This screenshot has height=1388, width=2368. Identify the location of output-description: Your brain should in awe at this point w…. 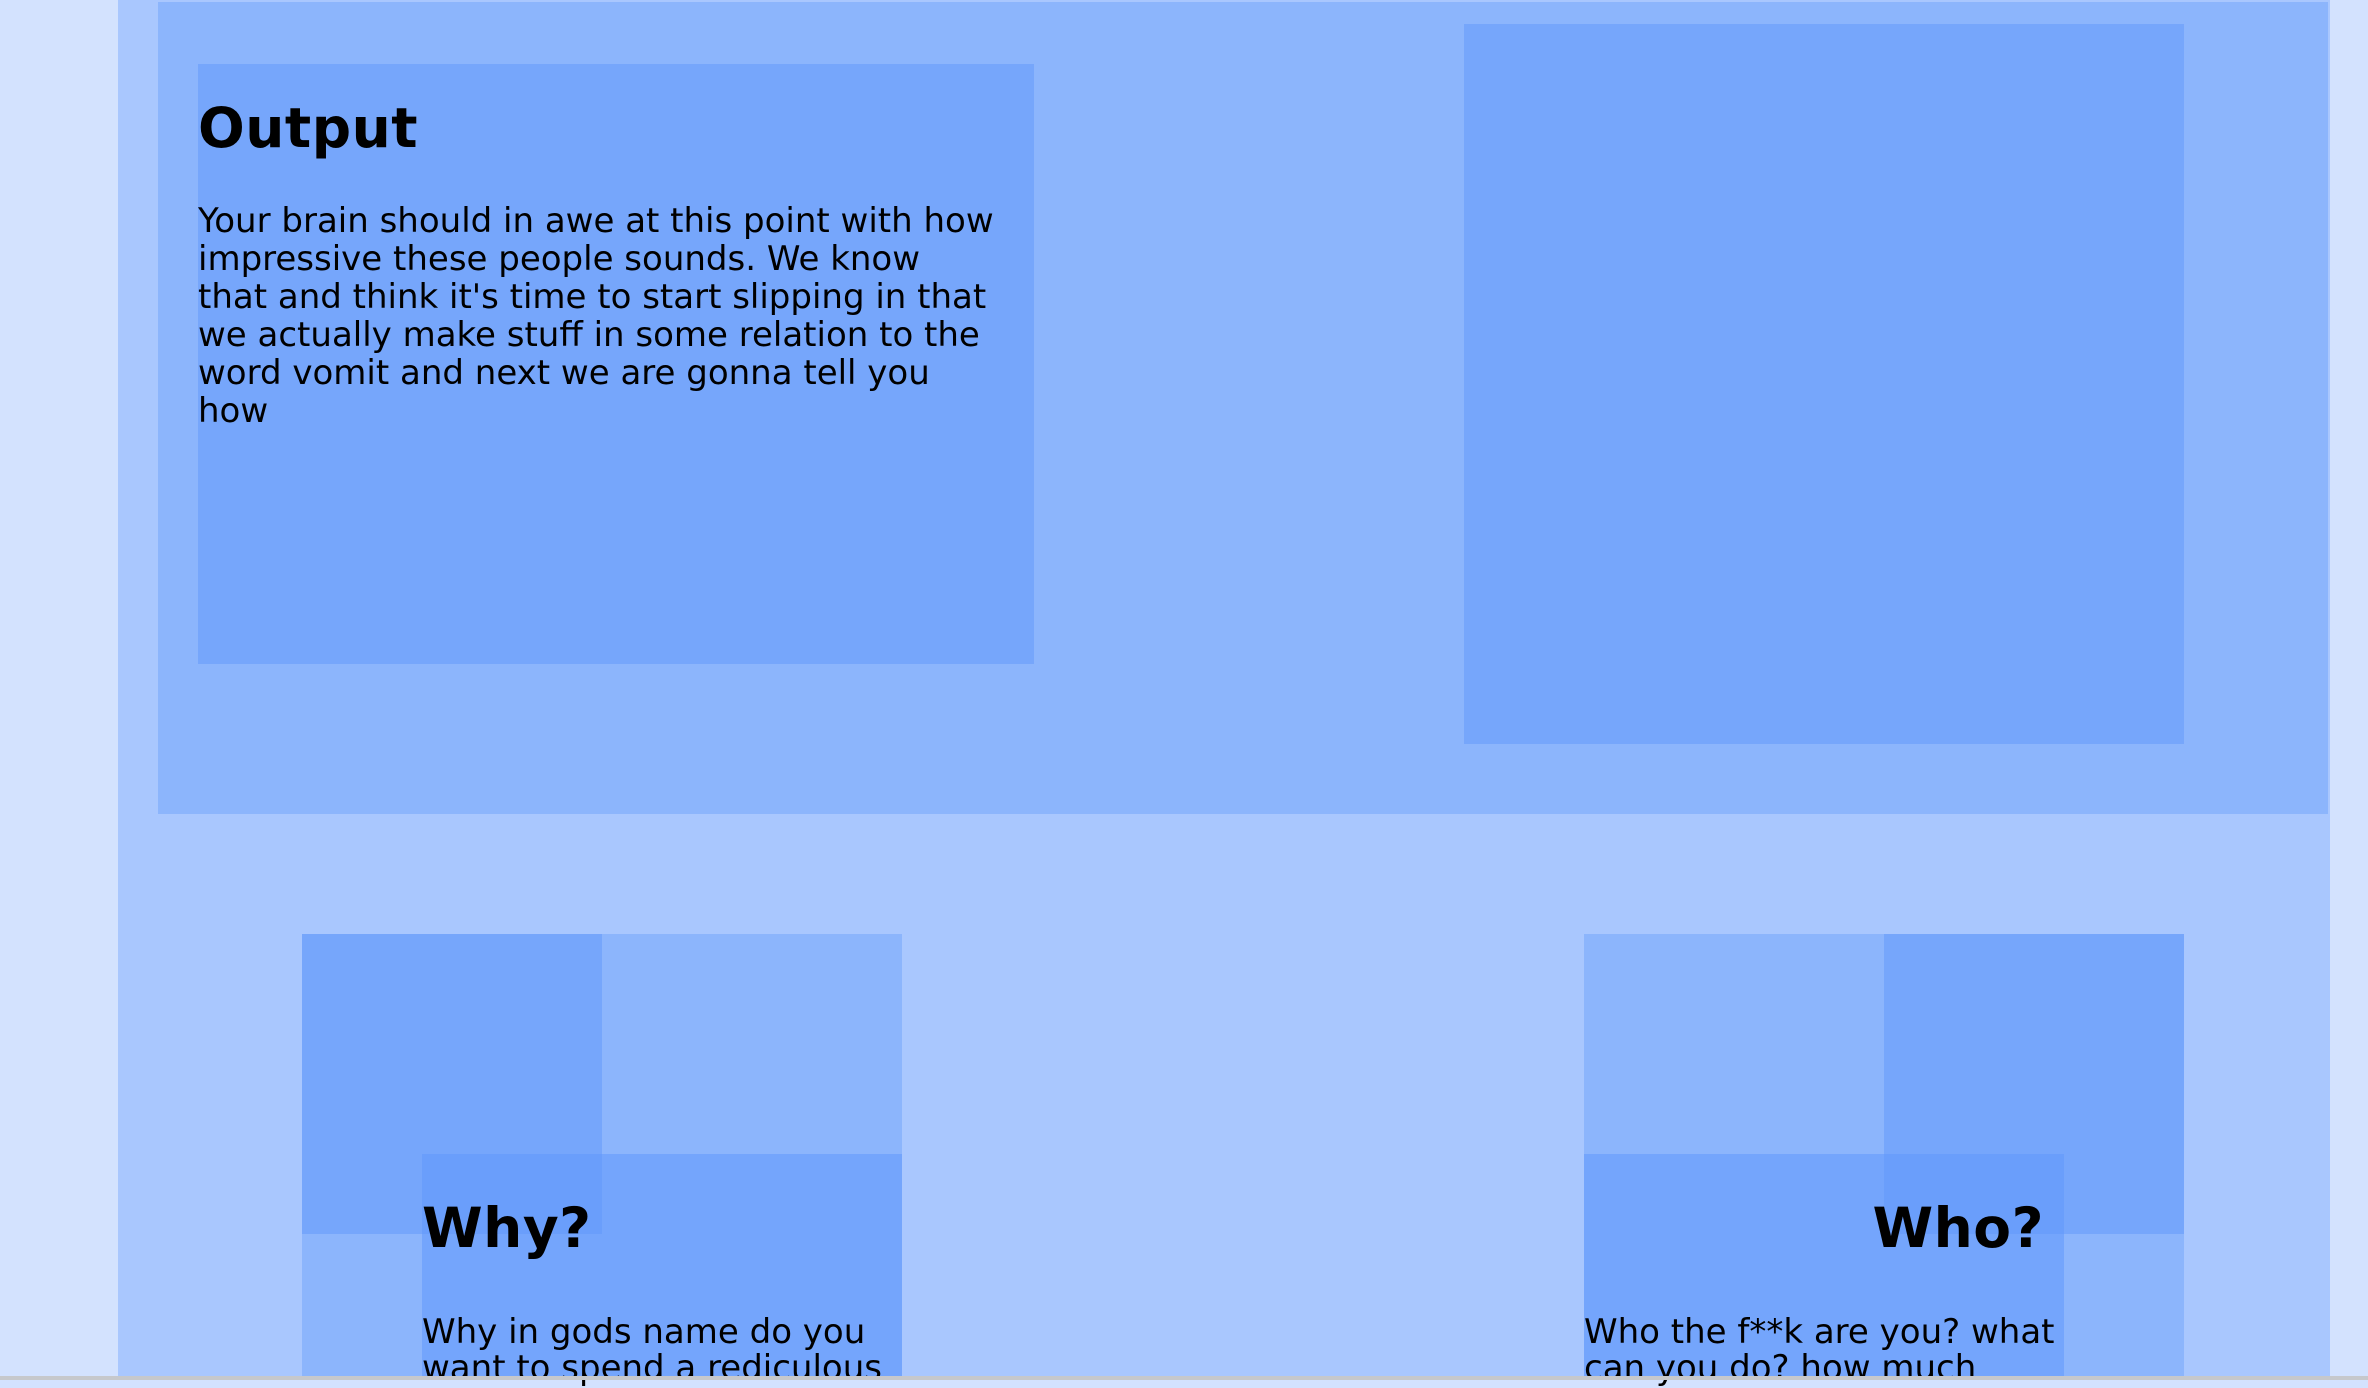
(596, 316).